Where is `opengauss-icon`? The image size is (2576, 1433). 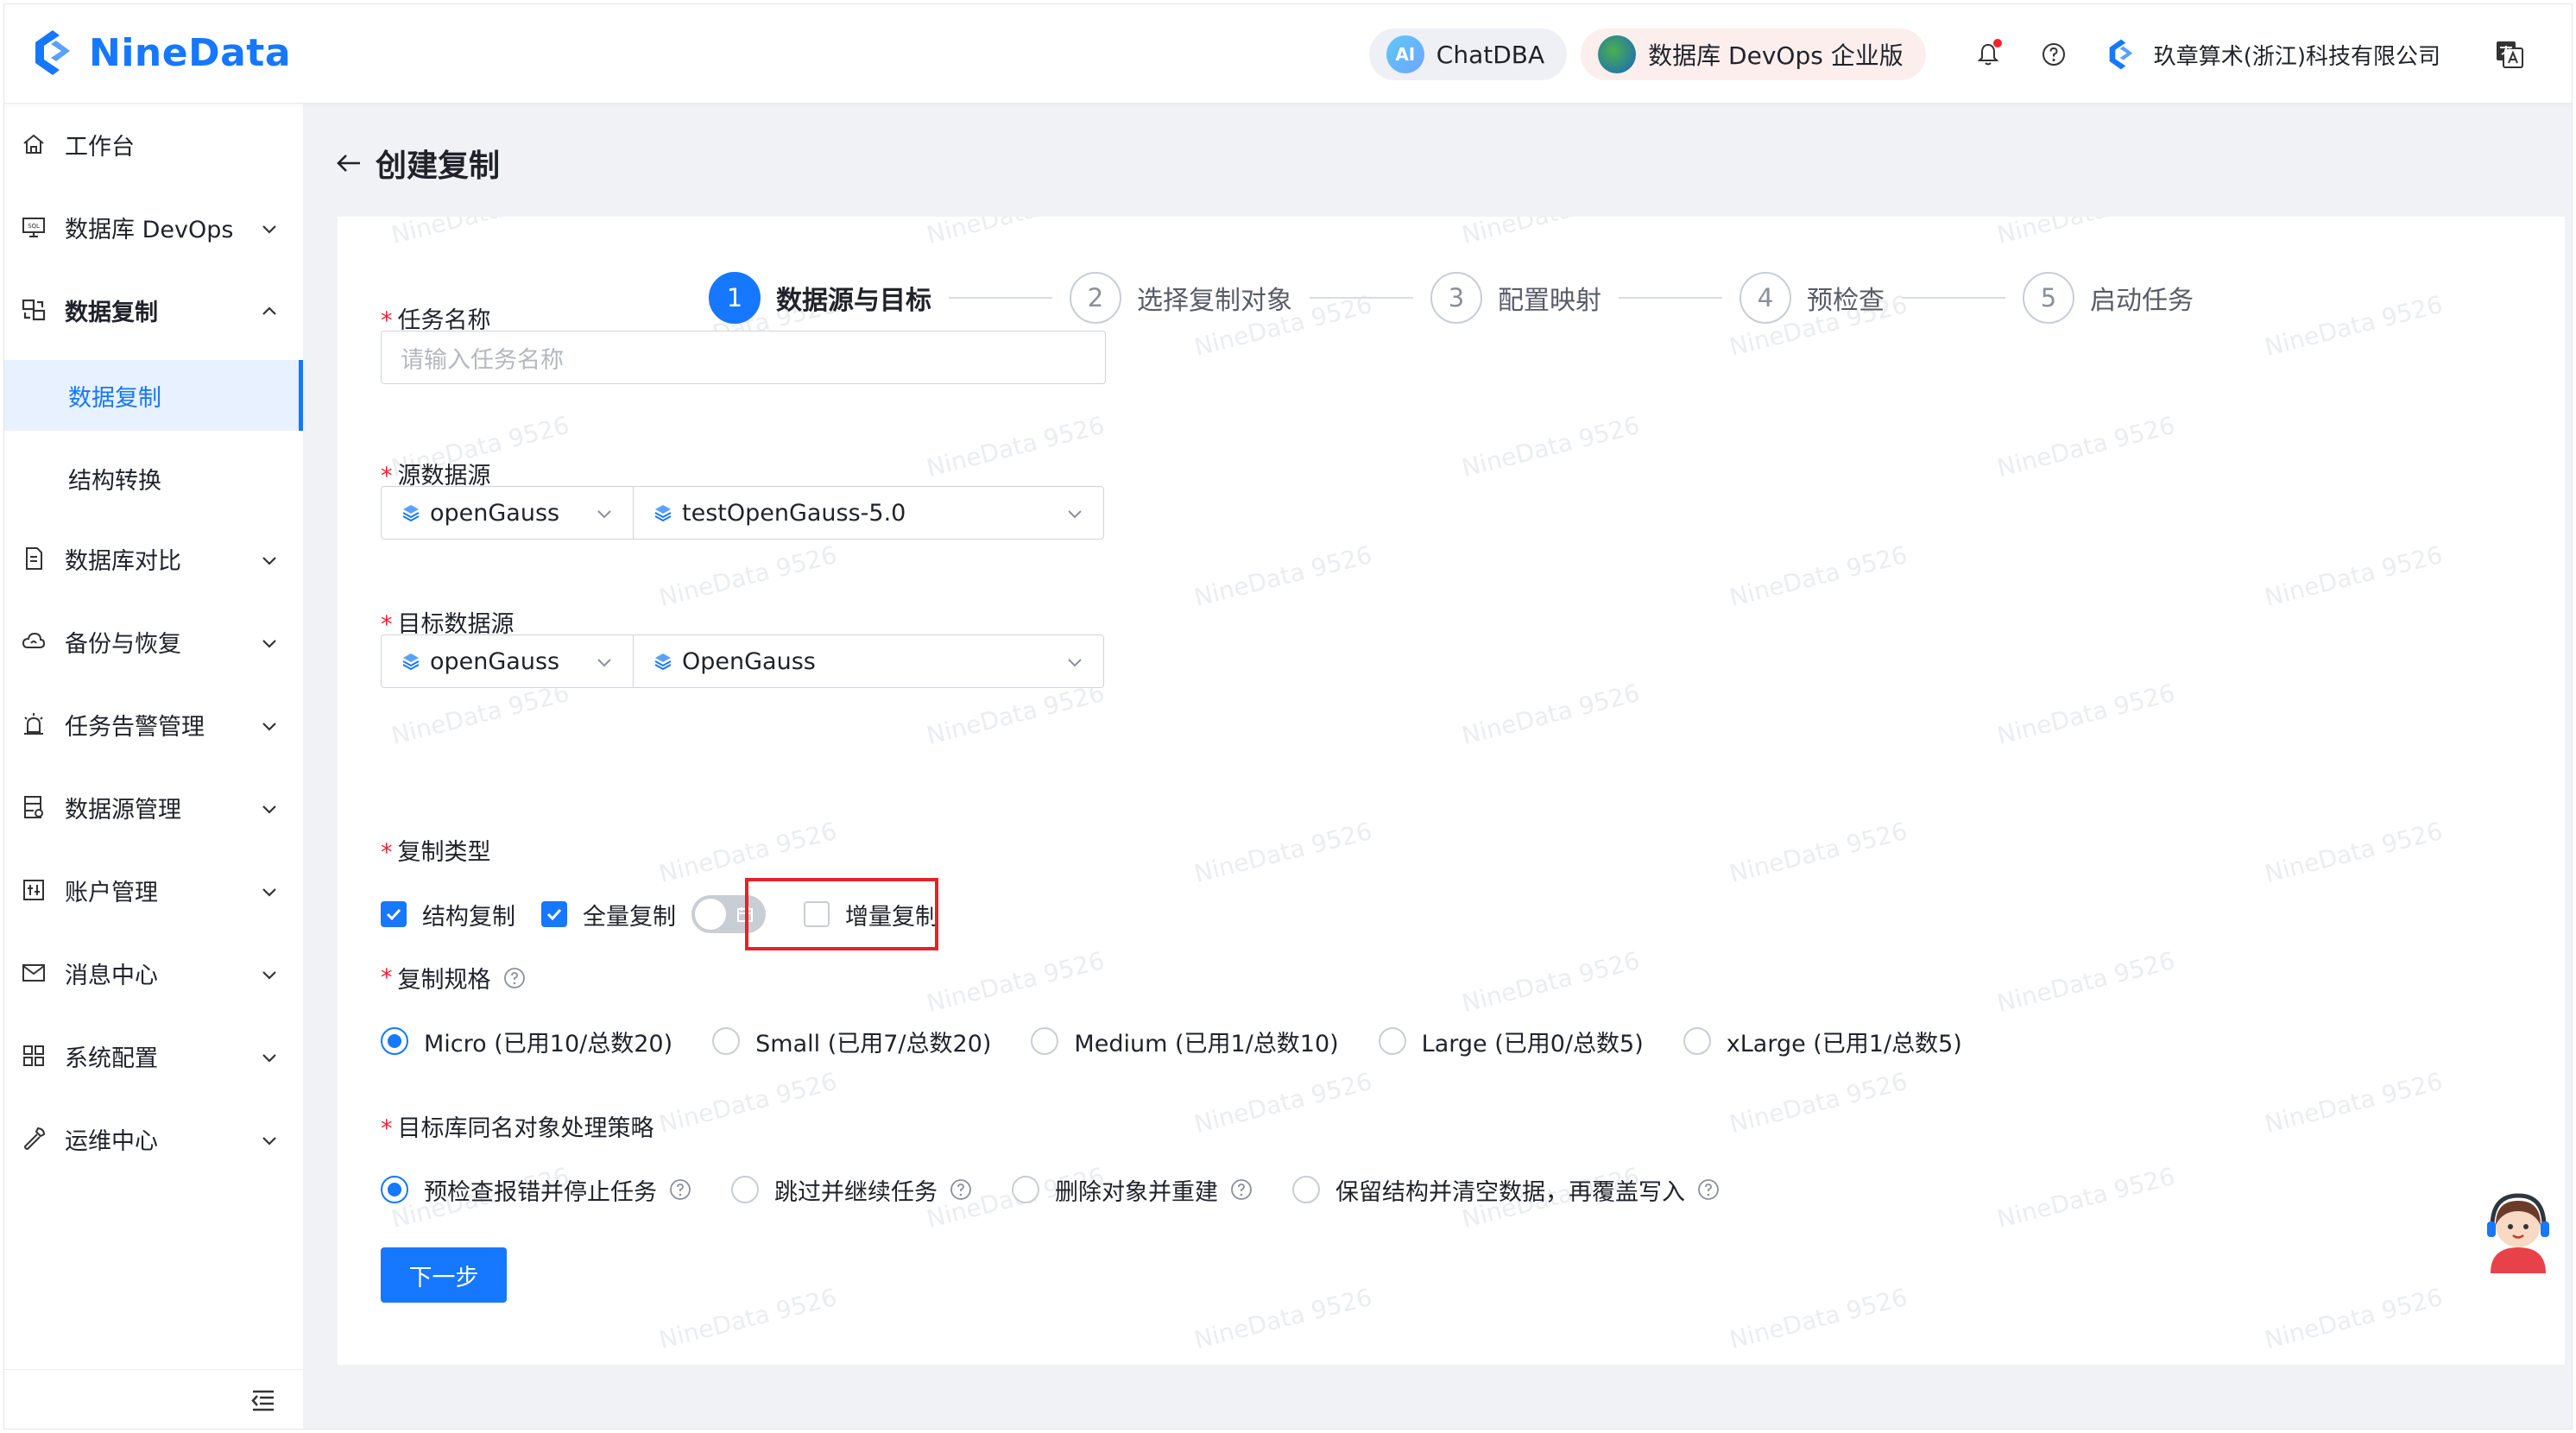 opengauss-icon is located at coordinates (411, 513).